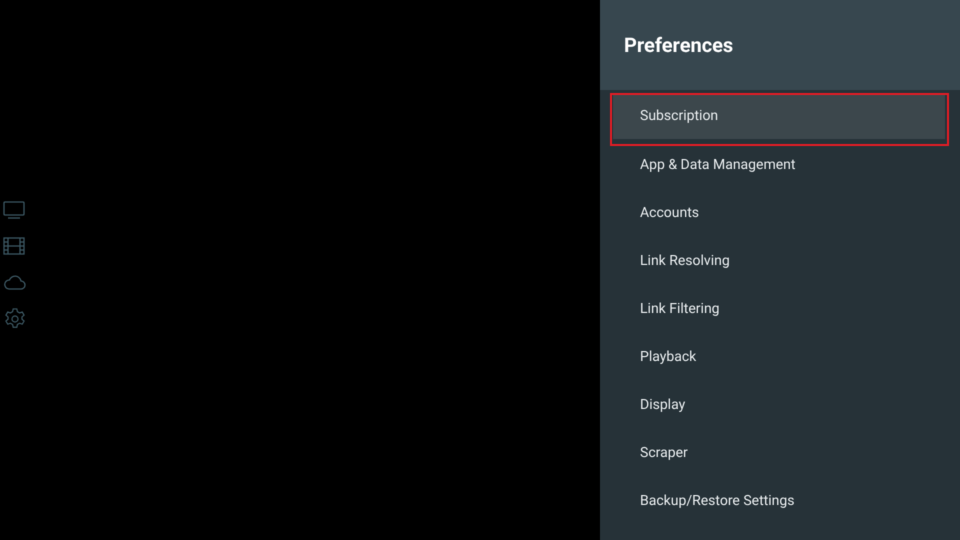 Image resolution: width=960 pixels, height=540 pixels. I want to click on menu-item: Link Filtering, so click(779, 309).